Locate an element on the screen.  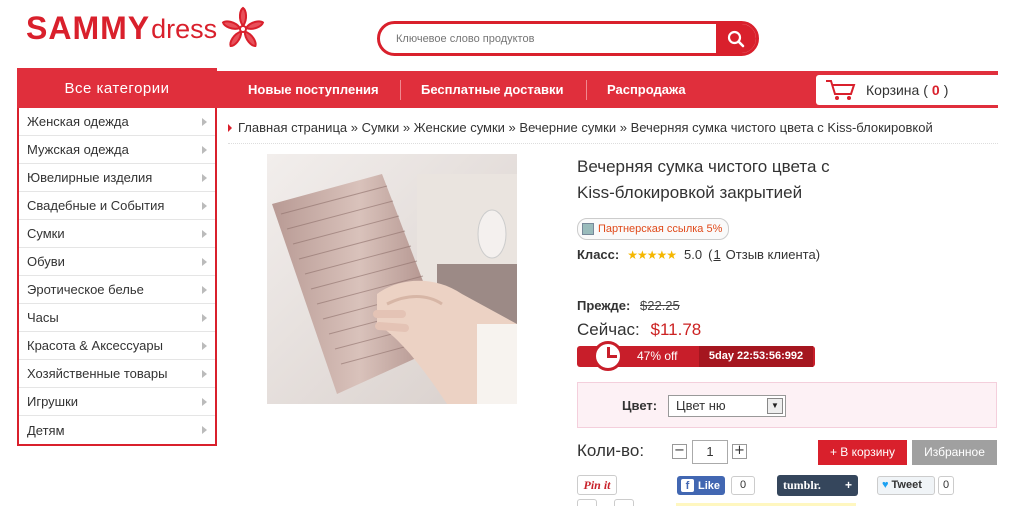
discount-label: 47% off is located at coordinates (657, 356).